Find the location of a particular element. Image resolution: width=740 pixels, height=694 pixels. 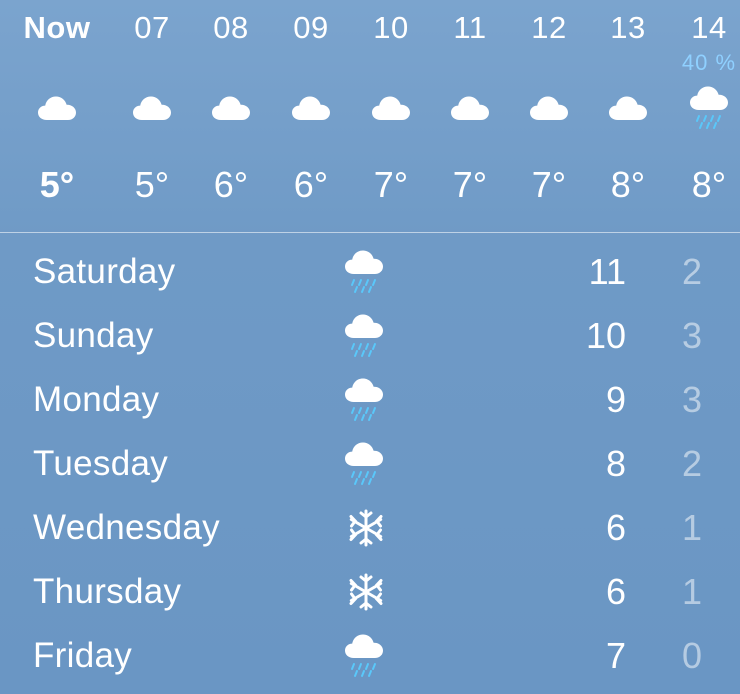

day-name: Saturday is located at coordinates (104, 271).